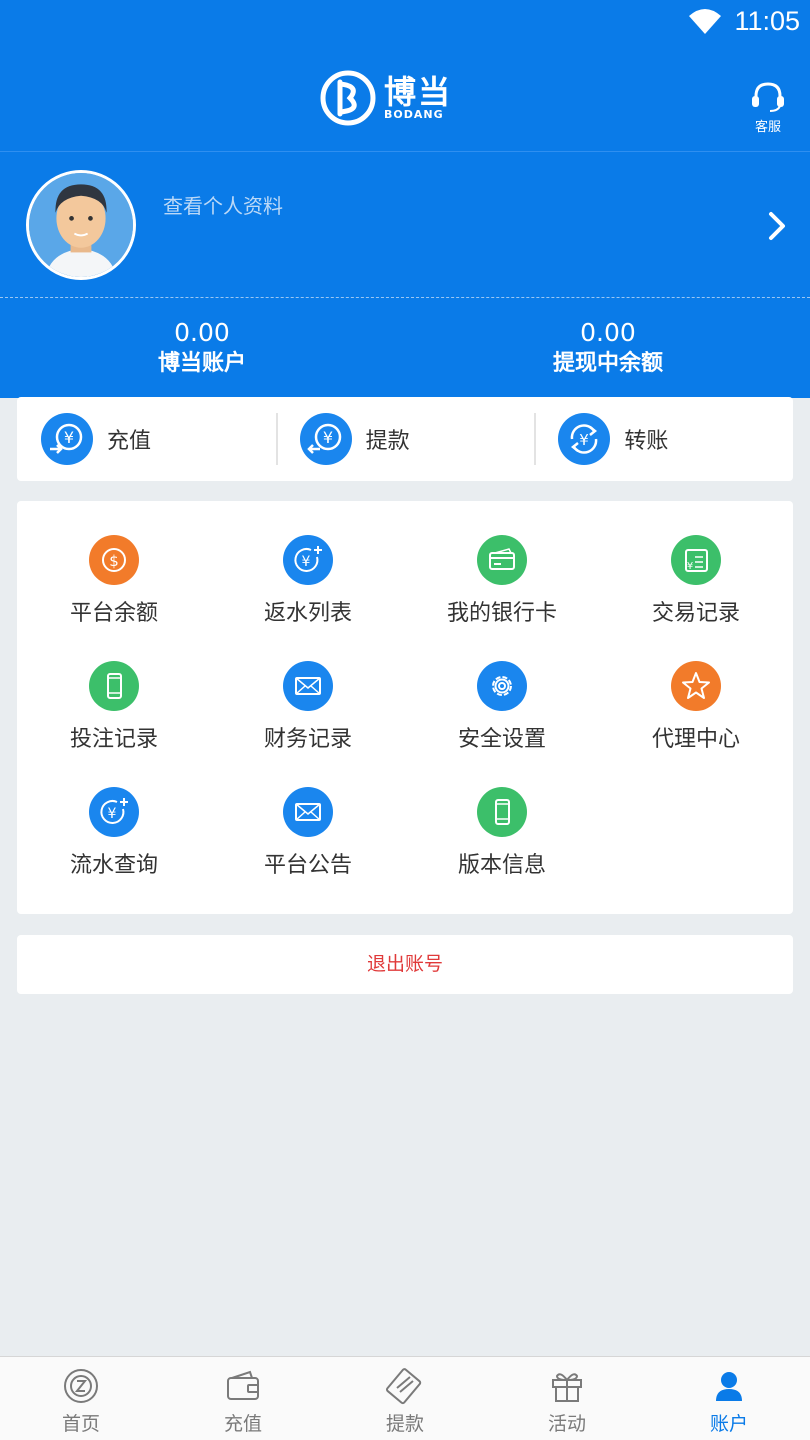  What do you see at coordinates (567, 1387) in the screenshot?
I see `gift-icon` at bounding box center [567, 1387].